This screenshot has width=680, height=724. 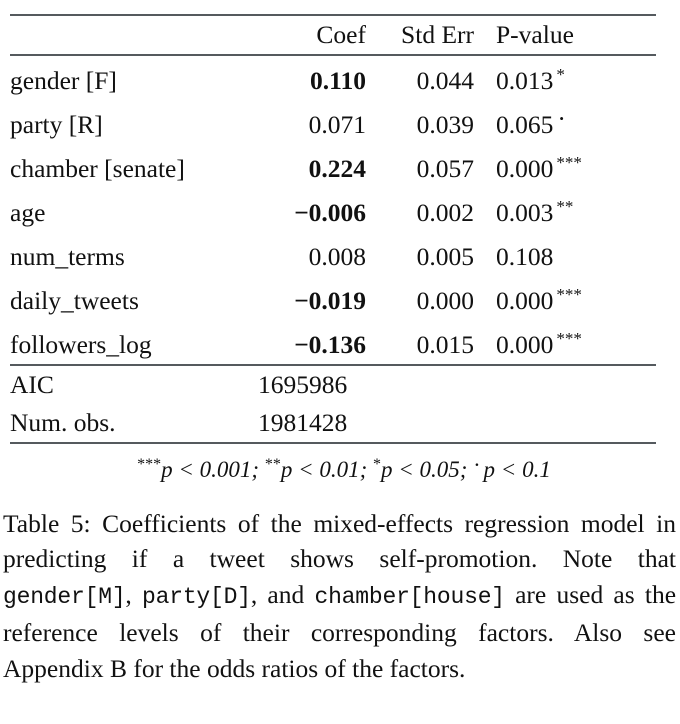 What do you see at coordinates (567, 34) in the screenshot?
I see `column-header-p-value: P-value` at bounding box center [567, 34].